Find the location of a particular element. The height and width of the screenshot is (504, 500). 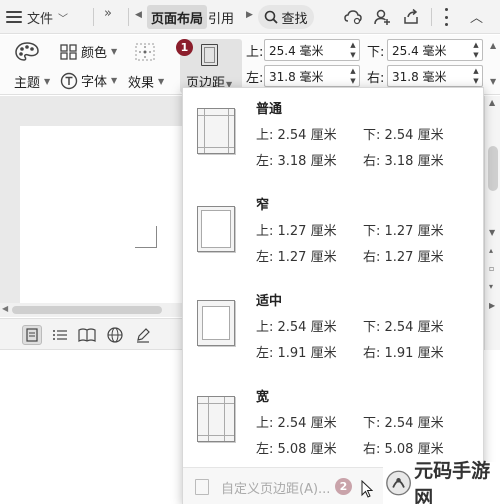

user-add-icon is located at coordinates (382, 17).